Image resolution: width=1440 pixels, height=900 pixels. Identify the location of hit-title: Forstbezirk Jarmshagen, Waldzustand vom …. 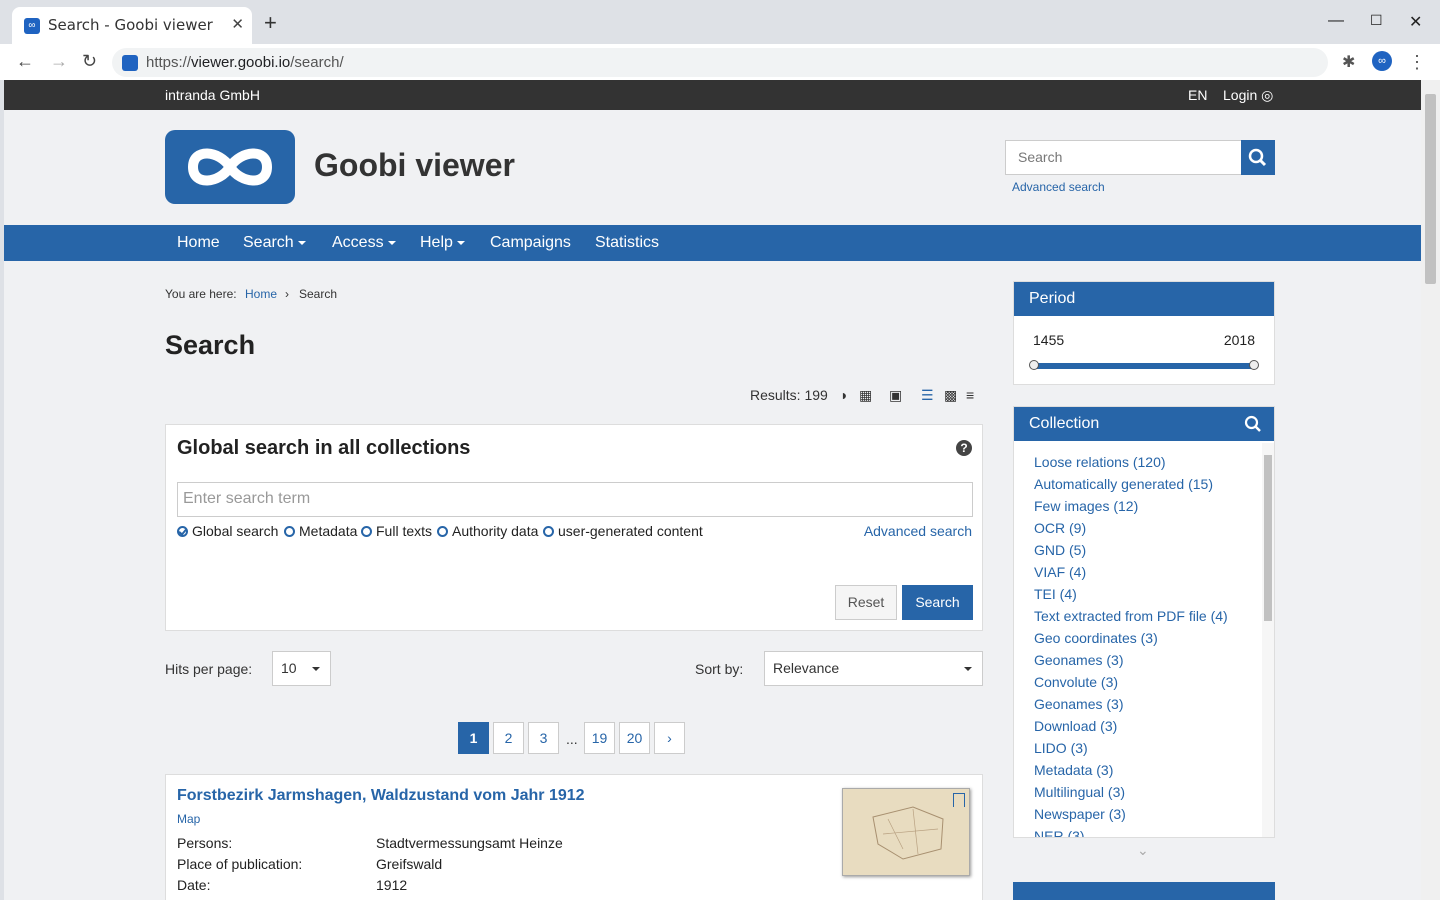
(381, 796).